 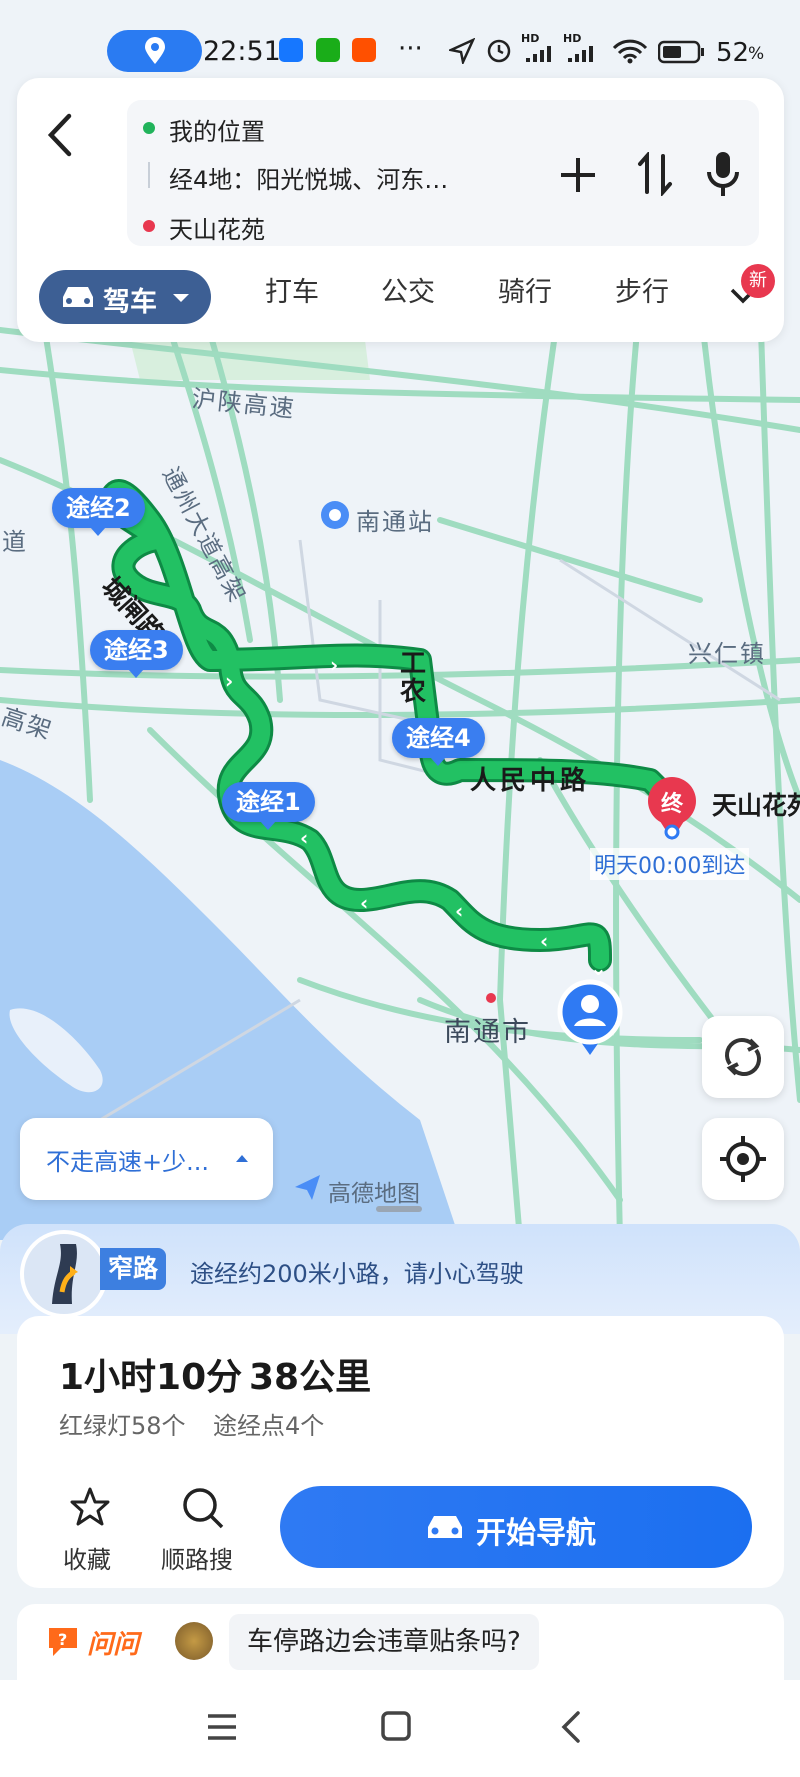 What do you see at coordinates (89, 1531) in the screenshot?
I see `favorite-button: 收藏` at bounding box center [89, 1531].